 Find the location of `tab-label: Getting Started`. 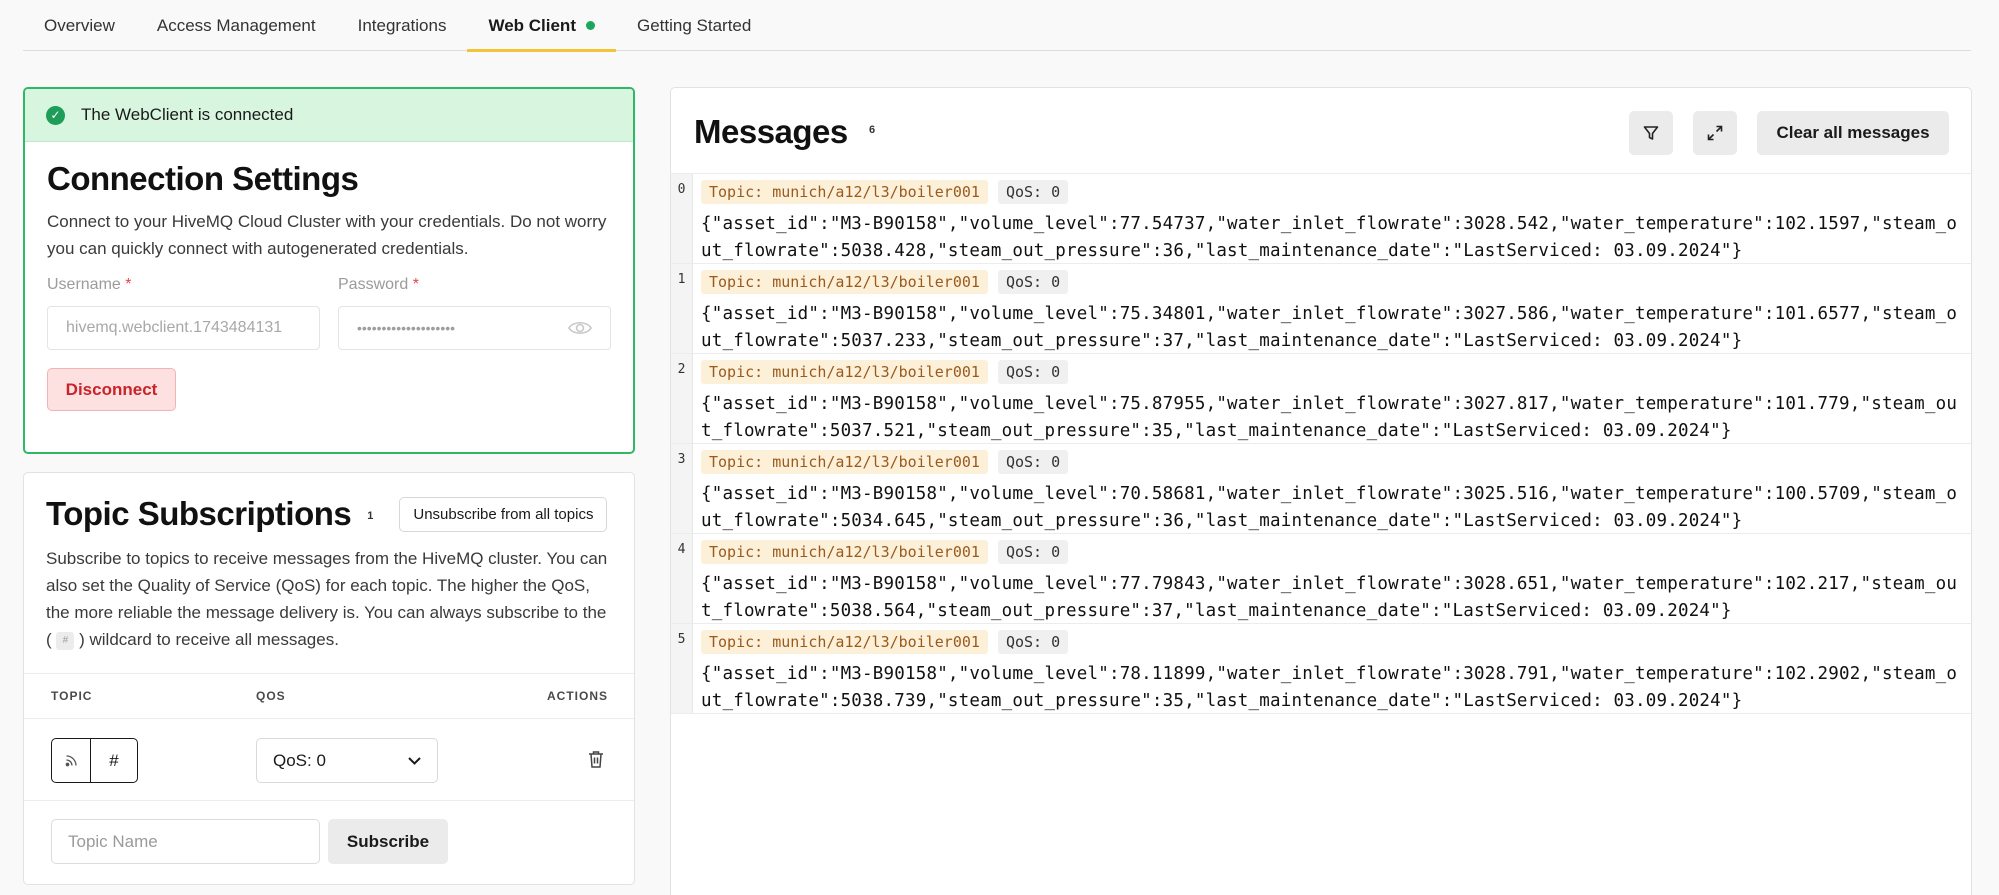

tab-label: Getting Started is located at coordinates (694, 25).